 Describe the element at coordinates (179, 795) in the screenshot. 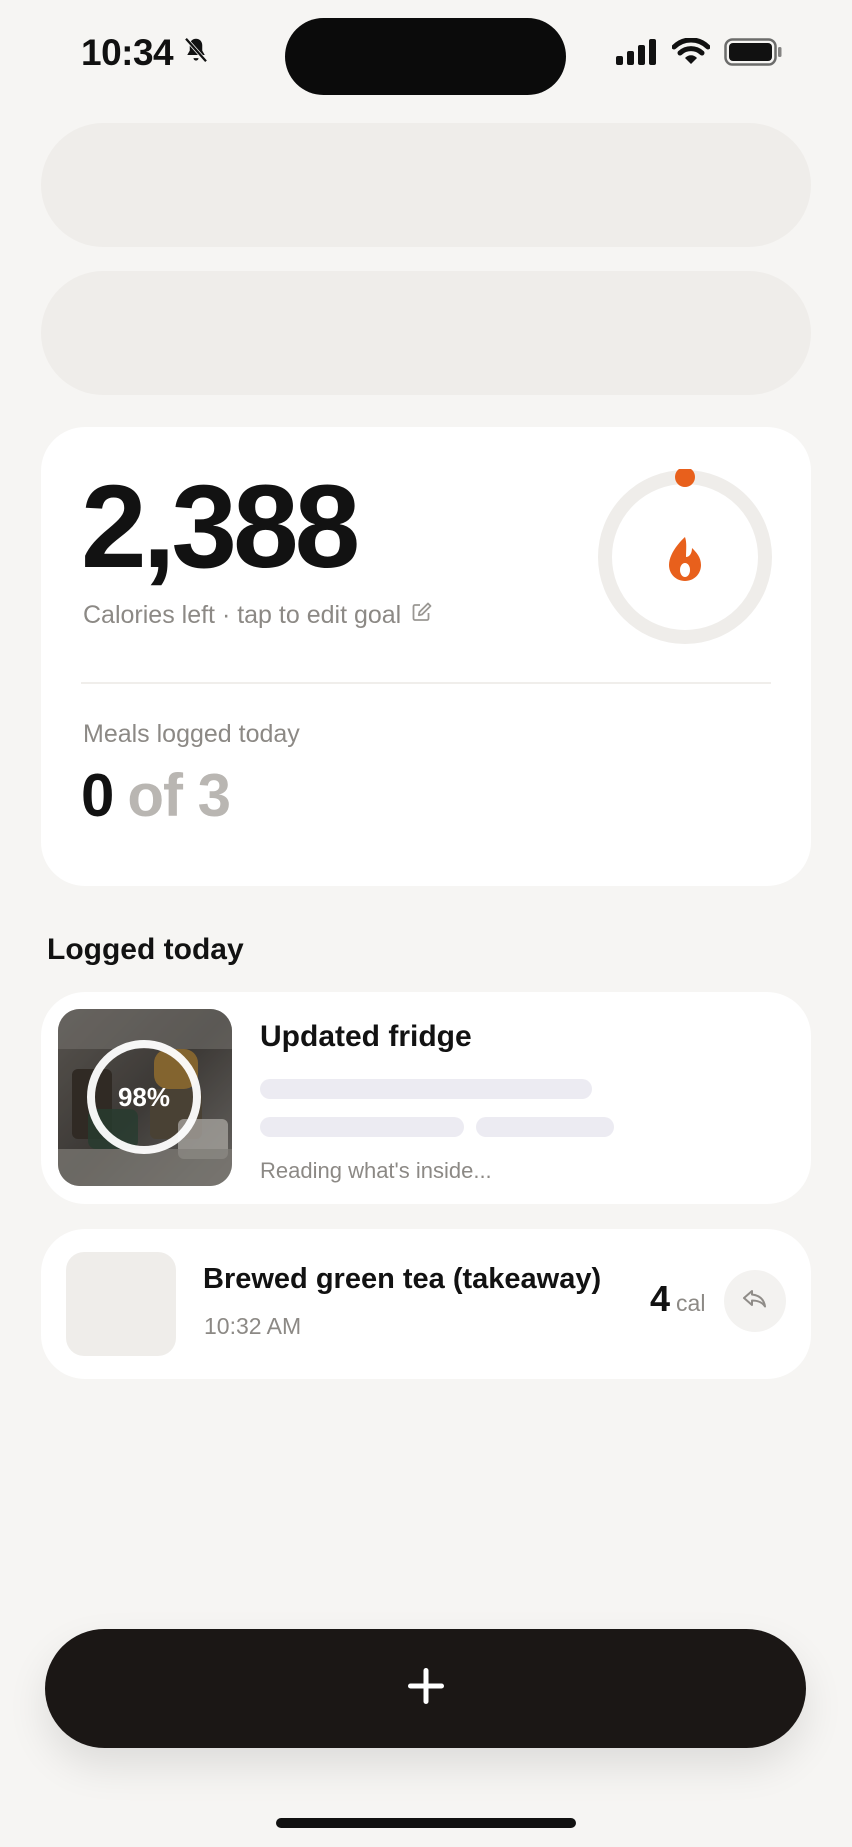

I see `meals-total-value: of 3` at that location.